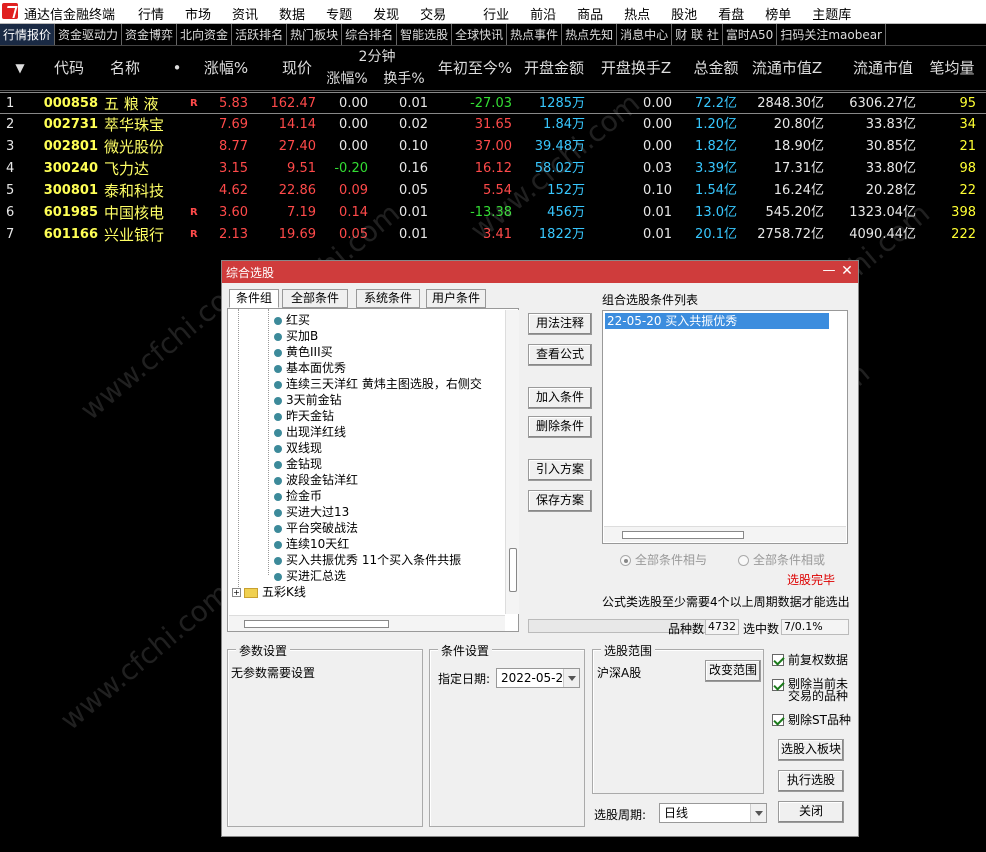  I want to click on tab-item: 消息中心, so click(645, 34).